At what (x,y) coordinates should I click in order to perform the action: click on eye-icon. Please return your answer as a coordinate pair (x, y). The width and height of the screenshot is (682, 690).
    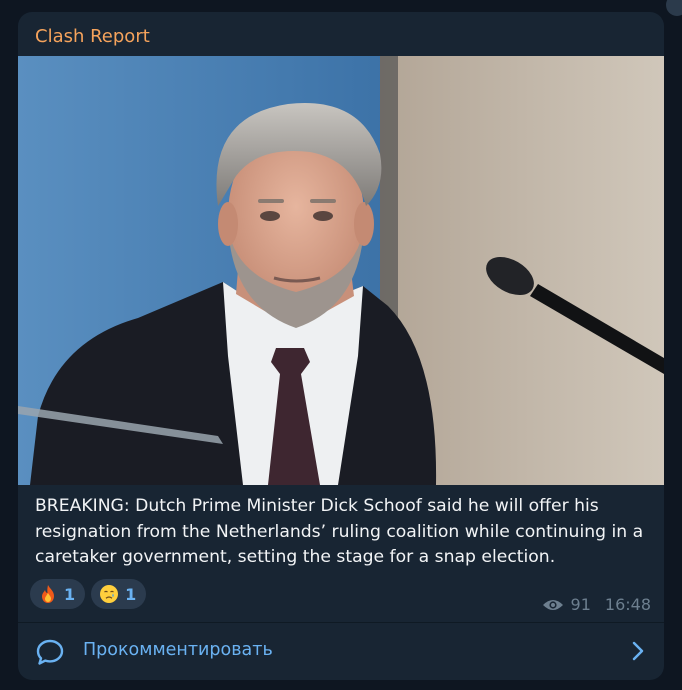
    Looking at the image, I should click on (552, 604).